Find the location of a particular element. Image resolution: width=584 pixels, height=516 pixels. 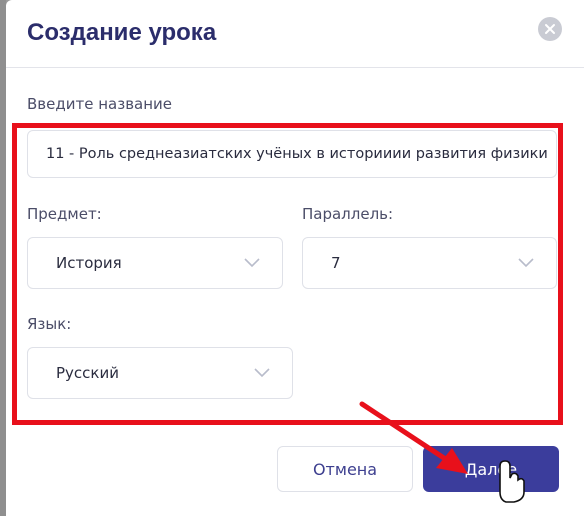

close-button is located at coordinates (550, 29).